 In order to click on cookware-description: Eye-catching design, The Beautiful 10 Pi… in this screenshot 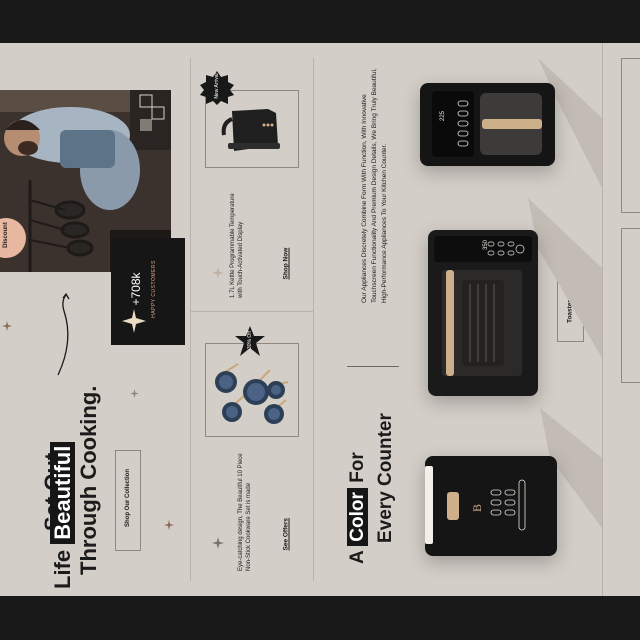, I will do `click(245, 512)`.